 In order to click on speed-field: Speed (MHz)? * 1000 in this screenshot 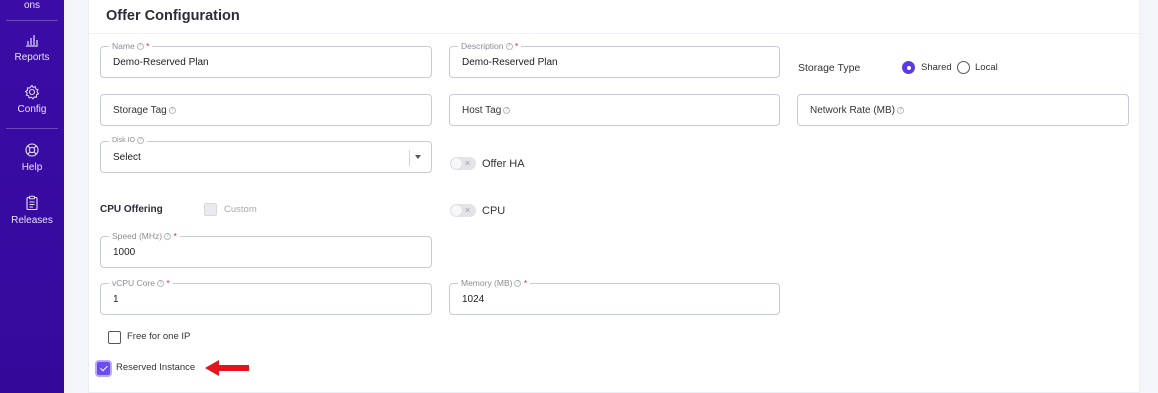, I will do `click(266, 249)`.